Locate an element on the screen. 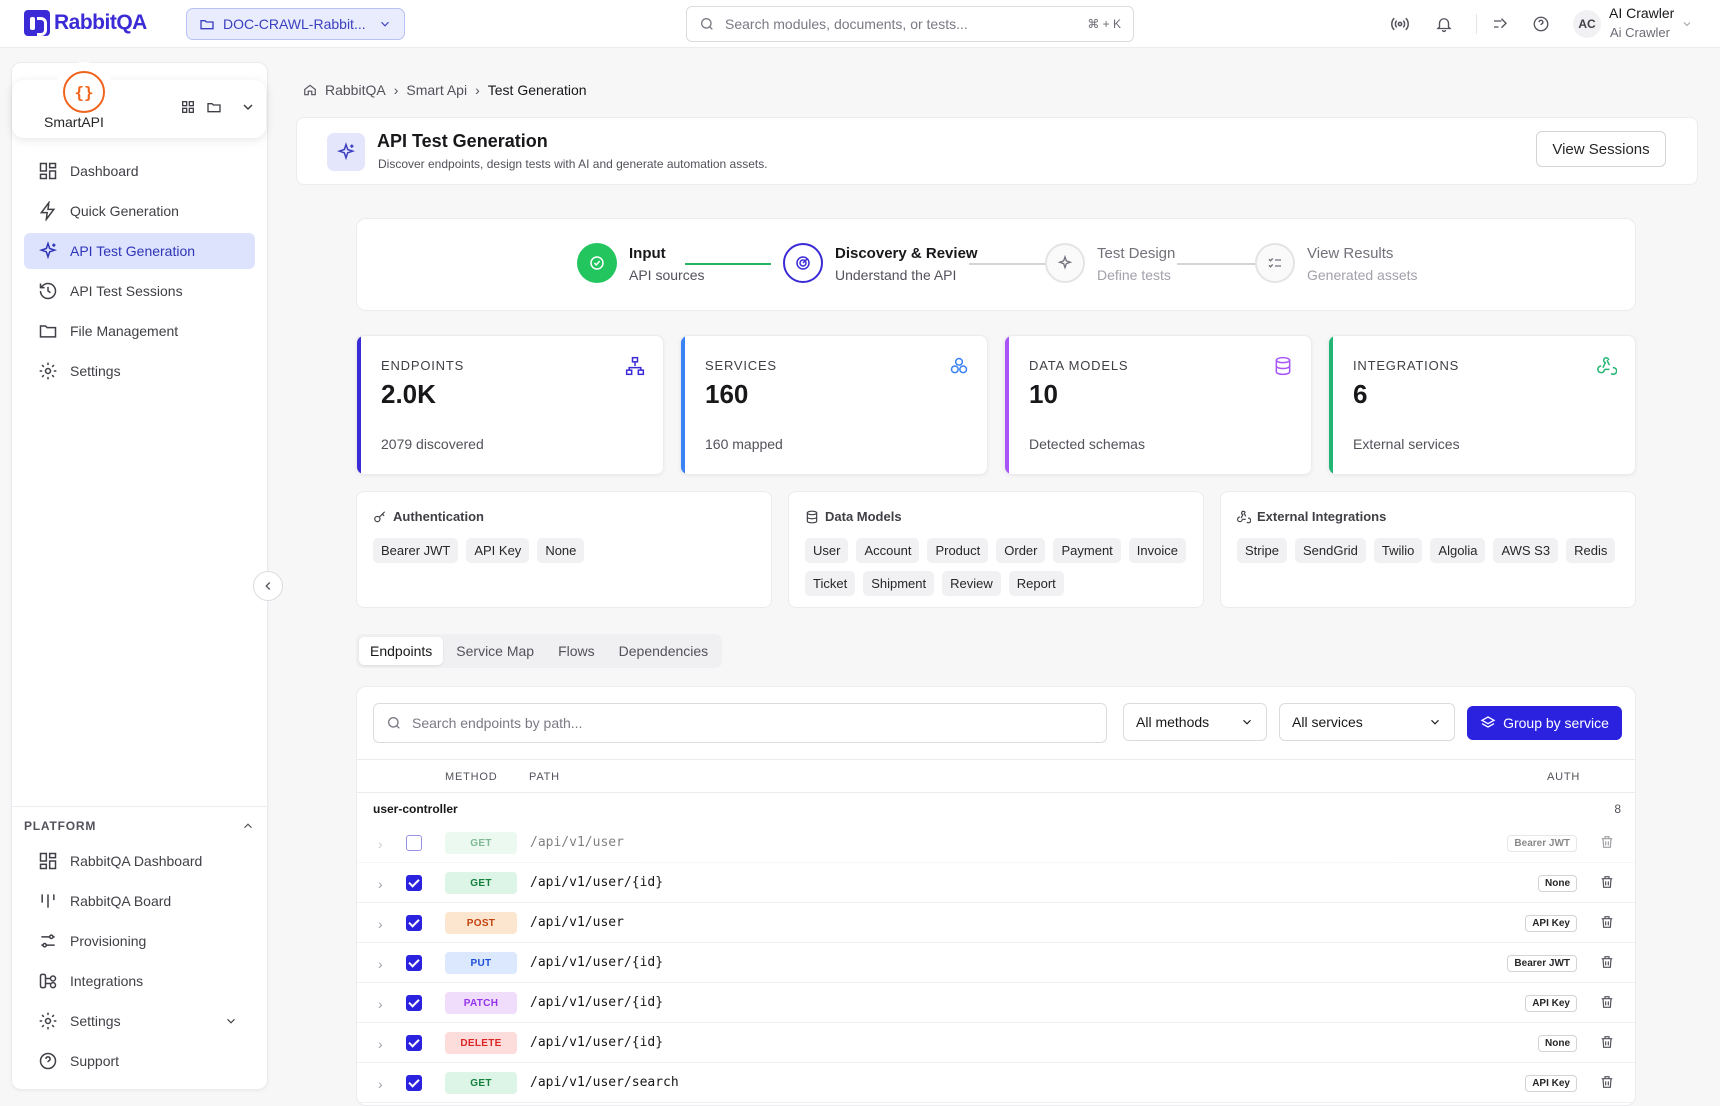 The height and width of the screenshot is (1106, 1720). smartapi-logo: {} is located at coordinates (84, 92).